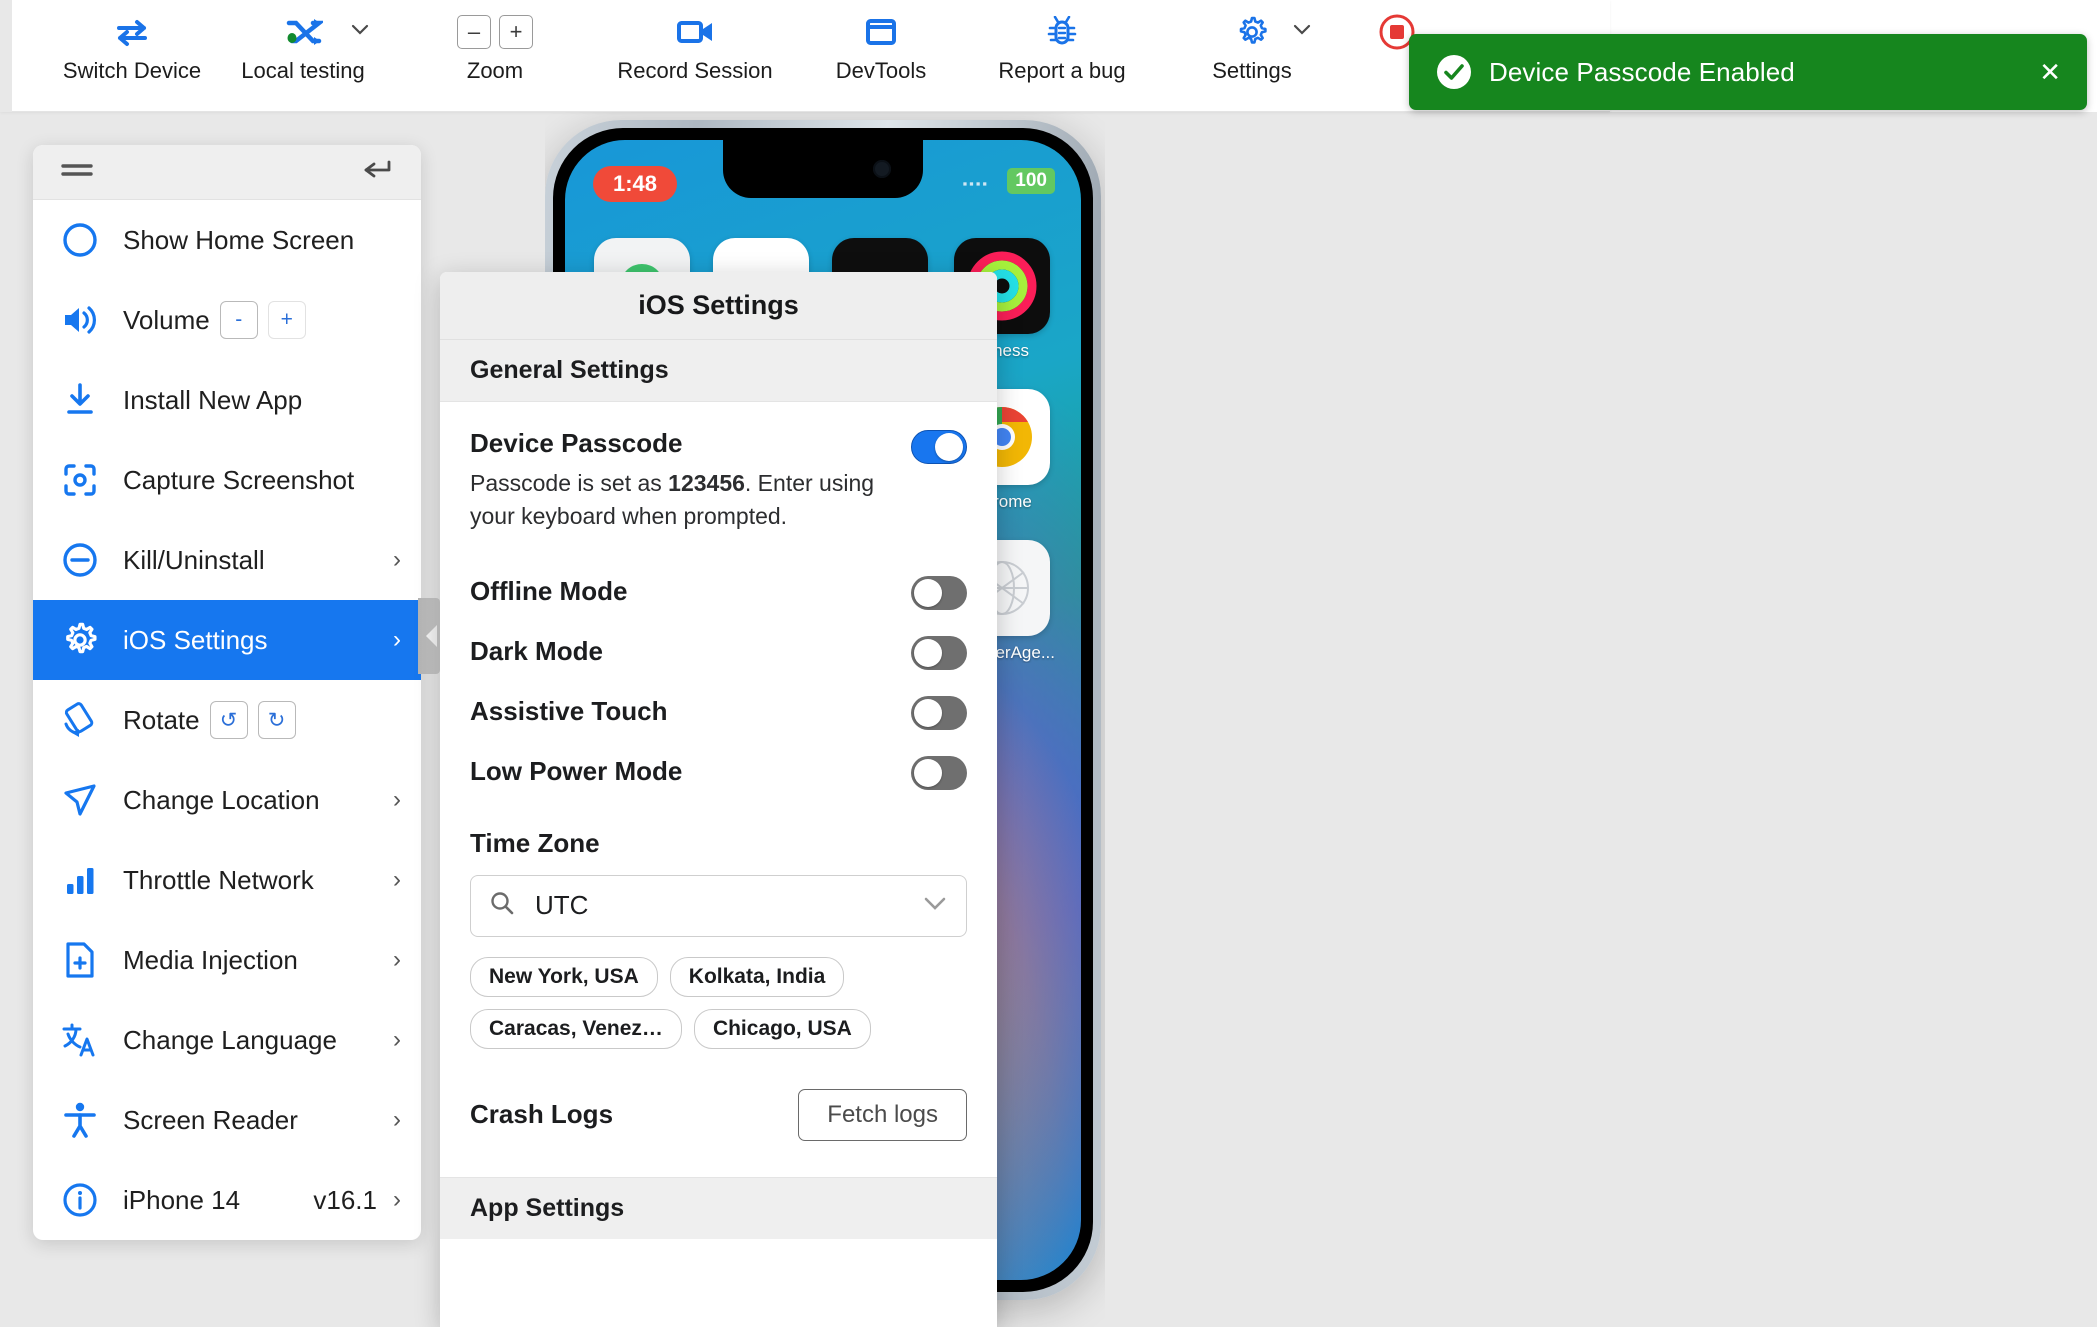  I want to click on toolbar-devtools: DevTools, so click(881, 42).